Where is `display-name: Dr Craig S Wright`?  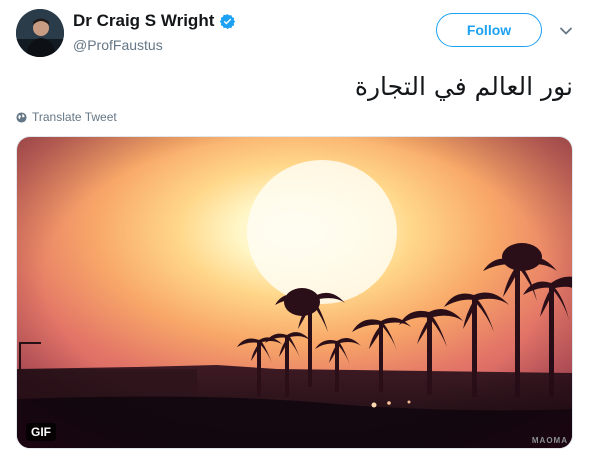
display-name: Dr Craig S Wright is located at coordinates (143, 21).